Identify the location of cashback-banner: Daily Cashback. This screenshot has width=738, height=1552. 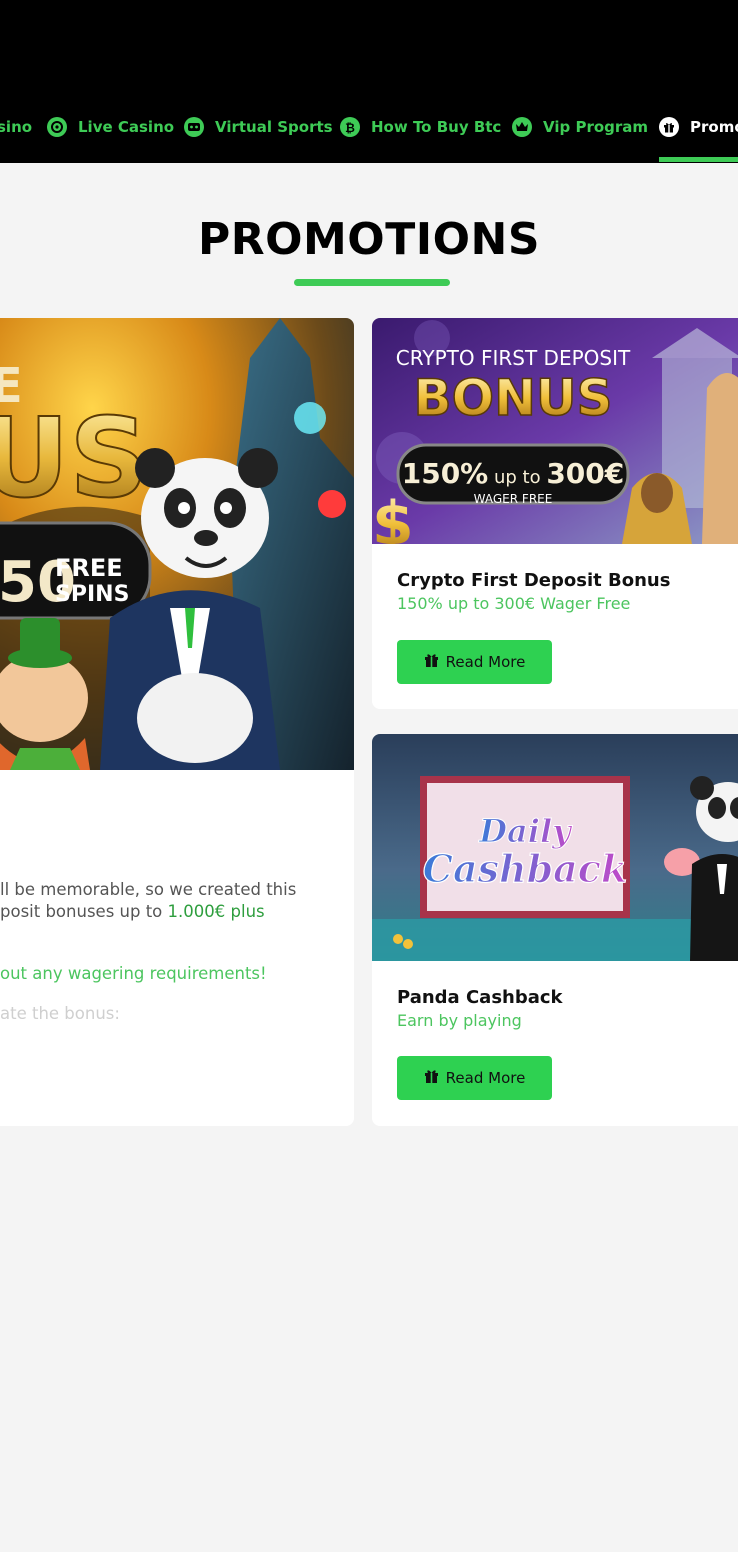
(555, 847).